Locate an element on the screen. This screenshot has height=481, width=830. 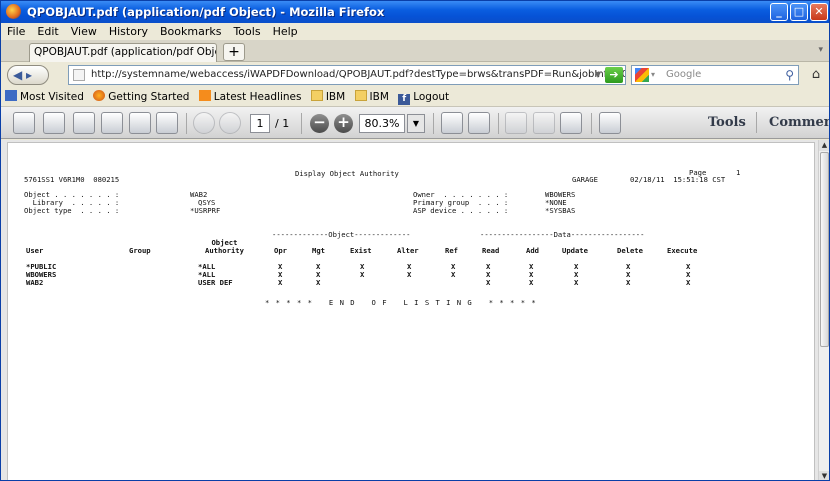
page-label: Page is located at coordinates (698, 172).